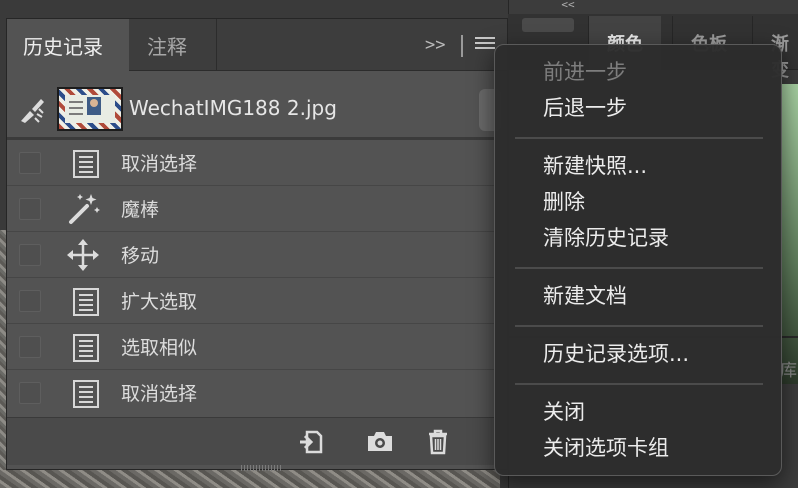 The image size is (798, 488). What do you see at coordinates (159, 302) in the screenshot?
I see `state-label: 扩大选取` at bounding box center [159, 302].